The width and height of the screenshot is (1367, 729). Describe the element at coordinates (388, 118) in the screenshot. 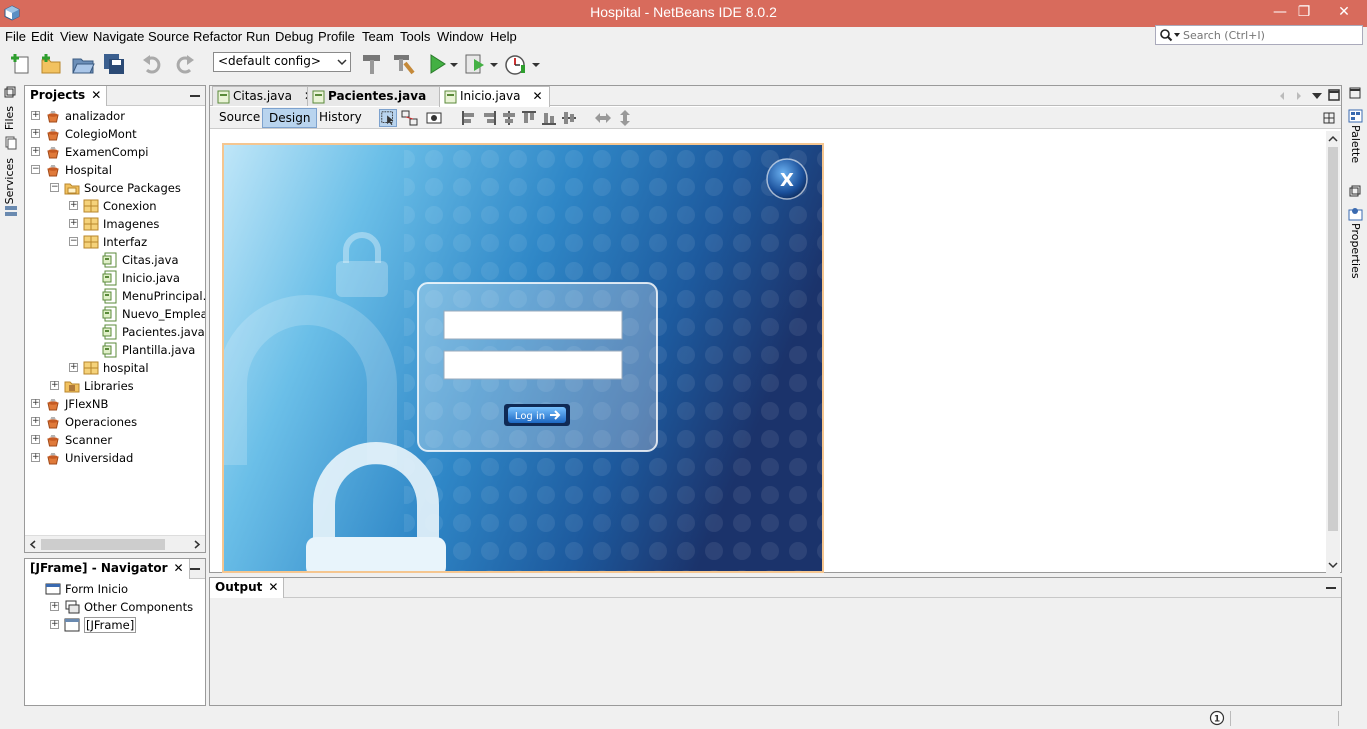

I see `selection-mode-icon` at that location.